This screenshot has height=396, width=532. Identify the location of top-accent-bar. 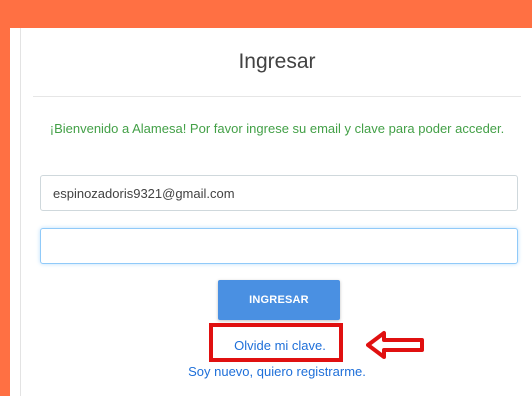
(266, 14).